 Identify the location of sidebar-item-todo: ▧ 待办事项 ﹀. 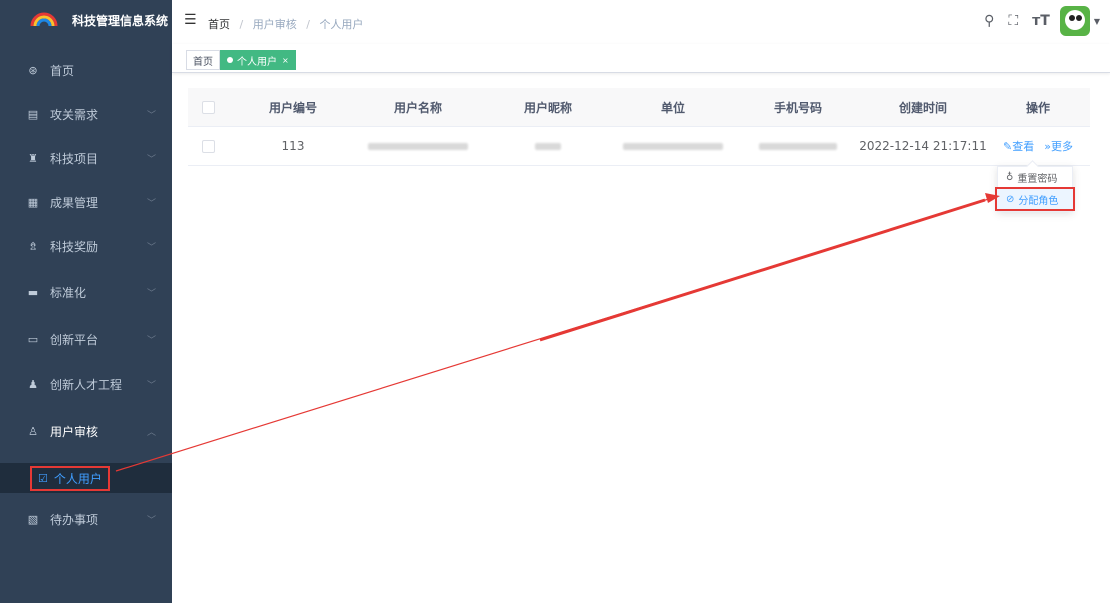
(86, 519).